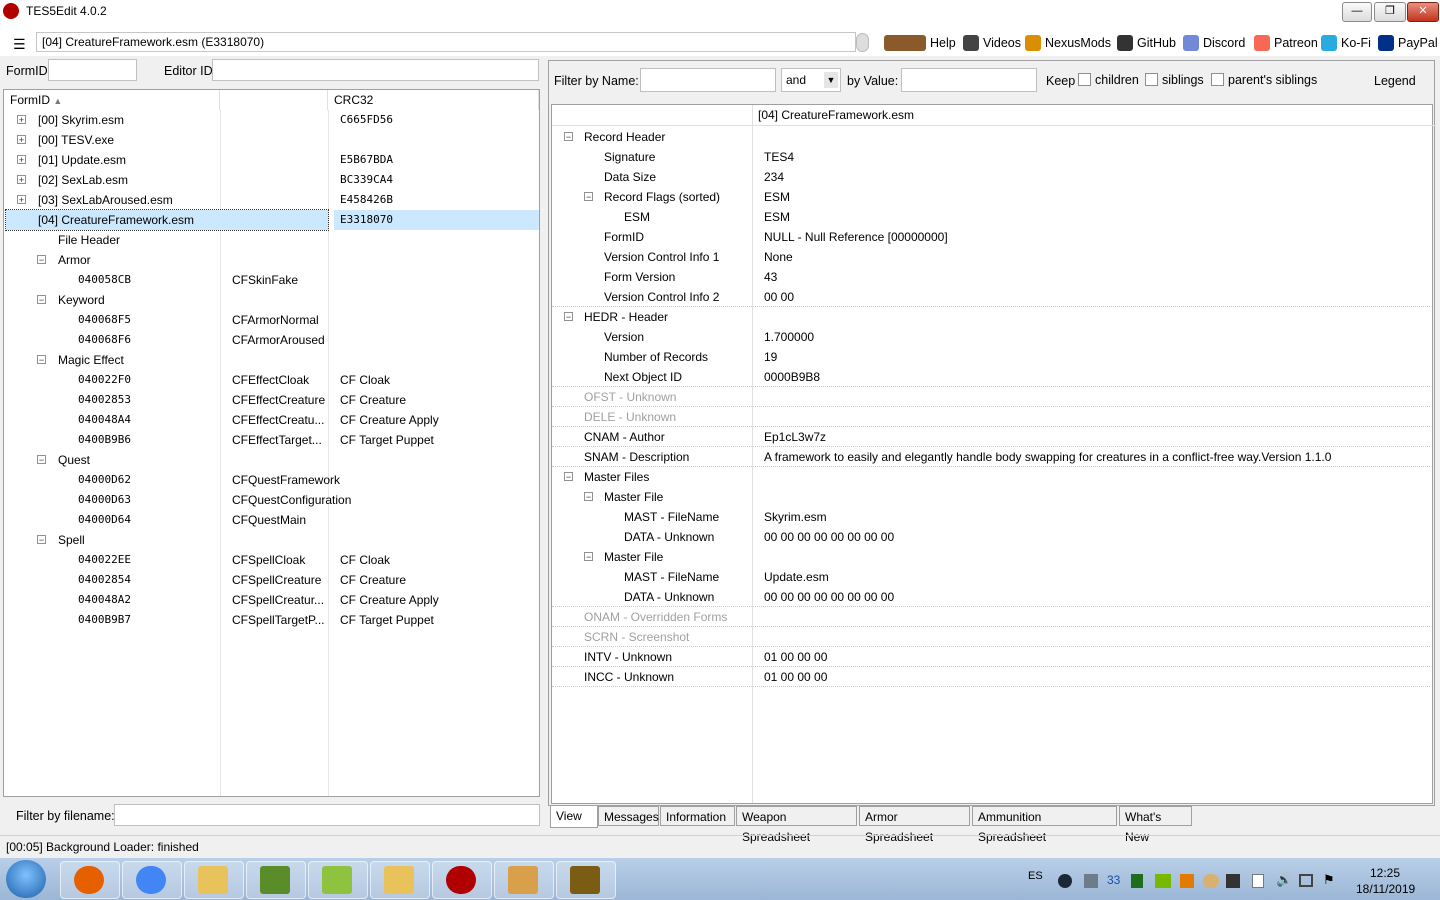 The height and width of the screenshot is (900, 1440). What do you see at coordinates (271, 260) in the screenshot?
I see `tree-row: − Armor` at bounding box center [271, 260].